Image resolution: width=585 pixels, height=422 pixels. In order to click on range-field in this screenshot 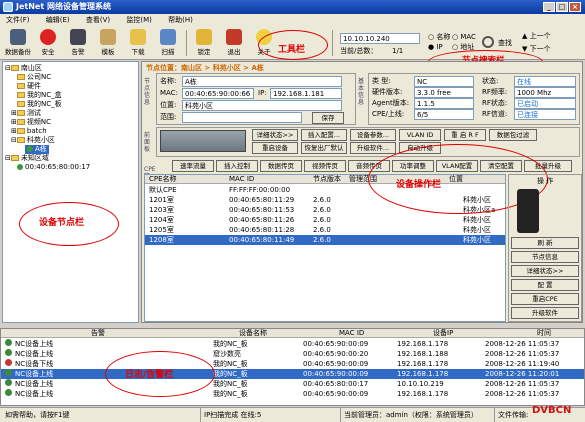, I will do `click(242, 117)`.